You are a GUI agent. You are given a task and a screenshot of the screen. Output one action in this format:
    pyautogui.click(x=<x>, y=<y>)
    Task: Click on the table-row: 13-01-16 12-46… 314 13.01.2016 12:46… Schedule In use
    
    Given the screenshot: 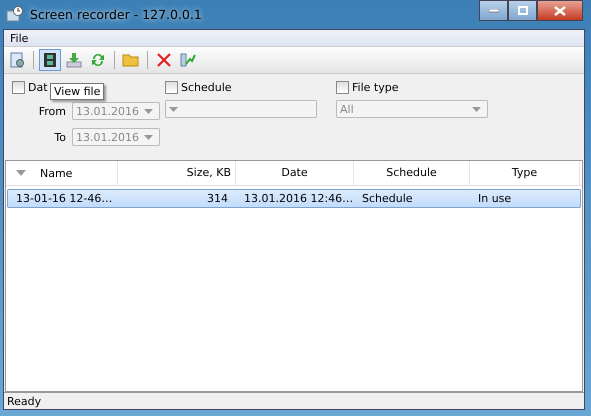 What is the action you would take?
    pyautogui.click(x=294, y=198)
    